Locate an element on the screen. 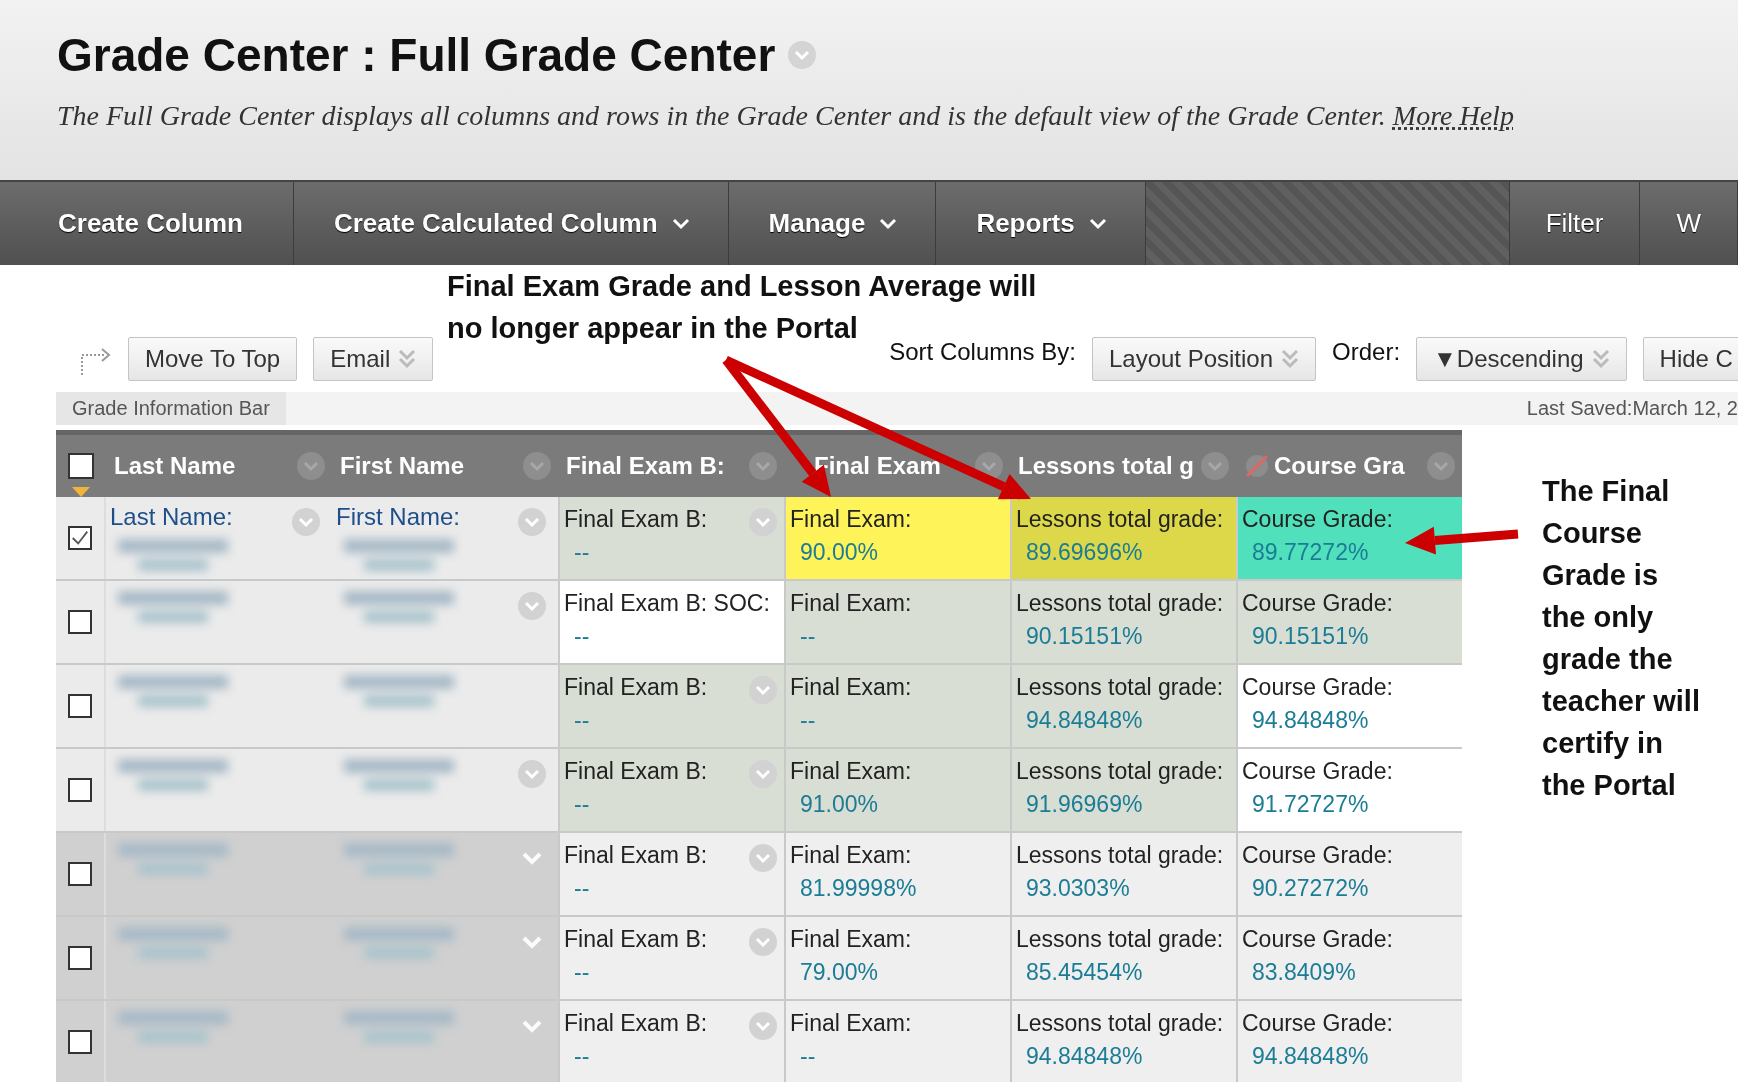 The height and width of the screenshot is (1082, 1738). last-saved-text: Last Saved:March 12, 2 is located at coordinates (1632, 408).